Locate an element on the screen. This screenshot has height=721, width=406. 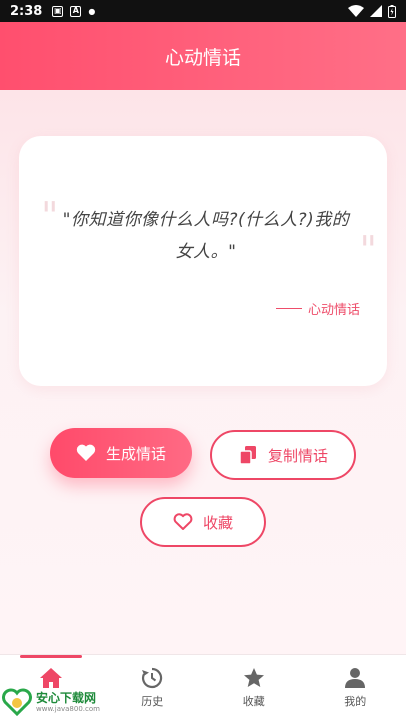
notification-icon: ▣ is located at coordinates (58, 11).